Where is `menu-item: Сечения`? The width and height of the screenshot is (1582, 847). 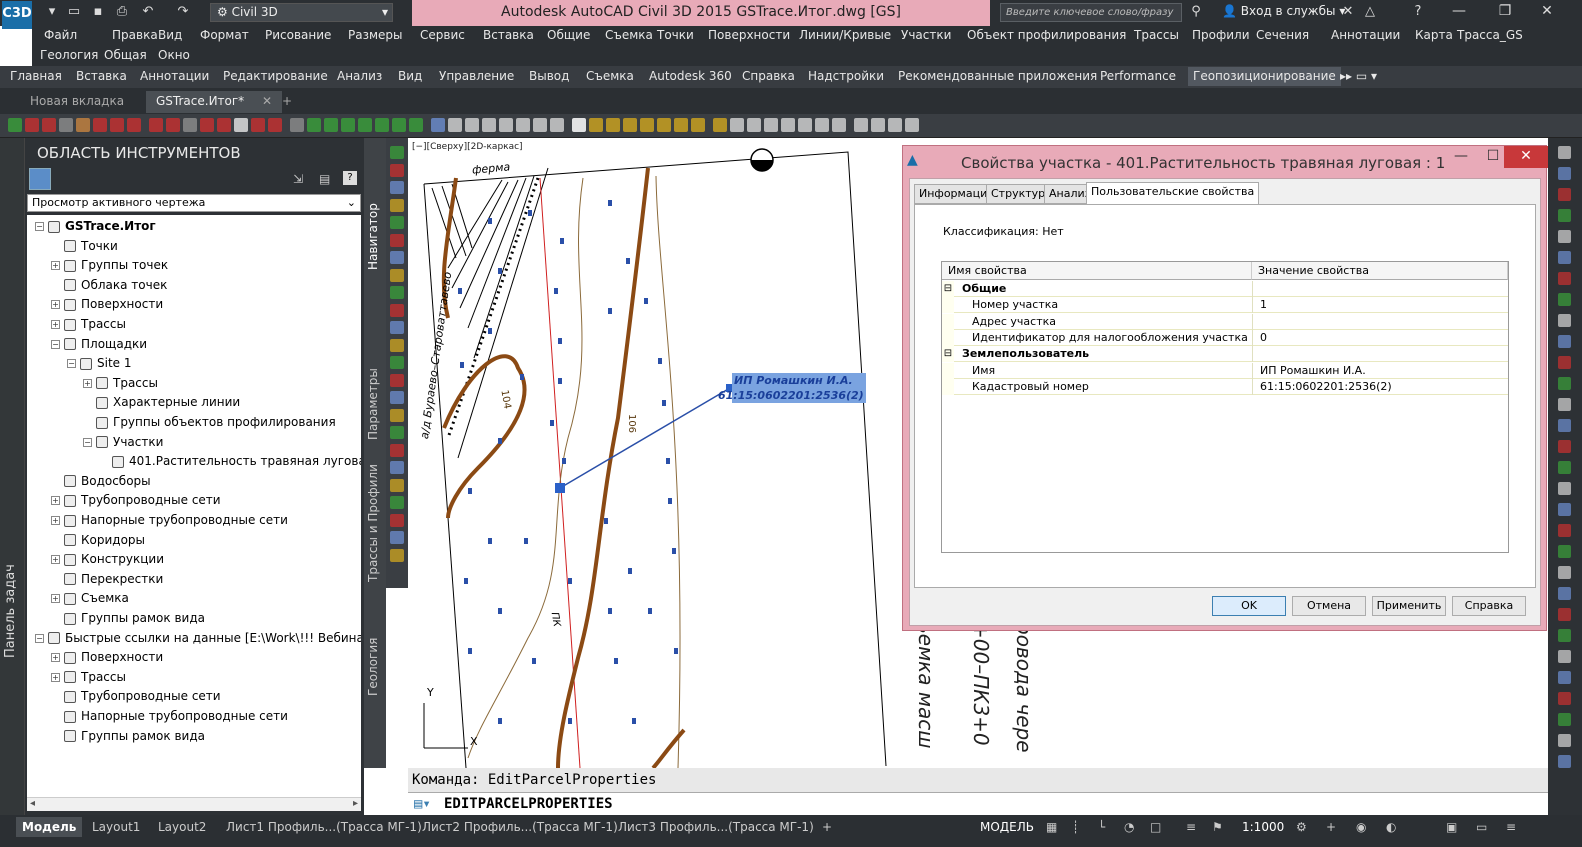
menu-item: Сечения is located at coordinates (1282, 35).